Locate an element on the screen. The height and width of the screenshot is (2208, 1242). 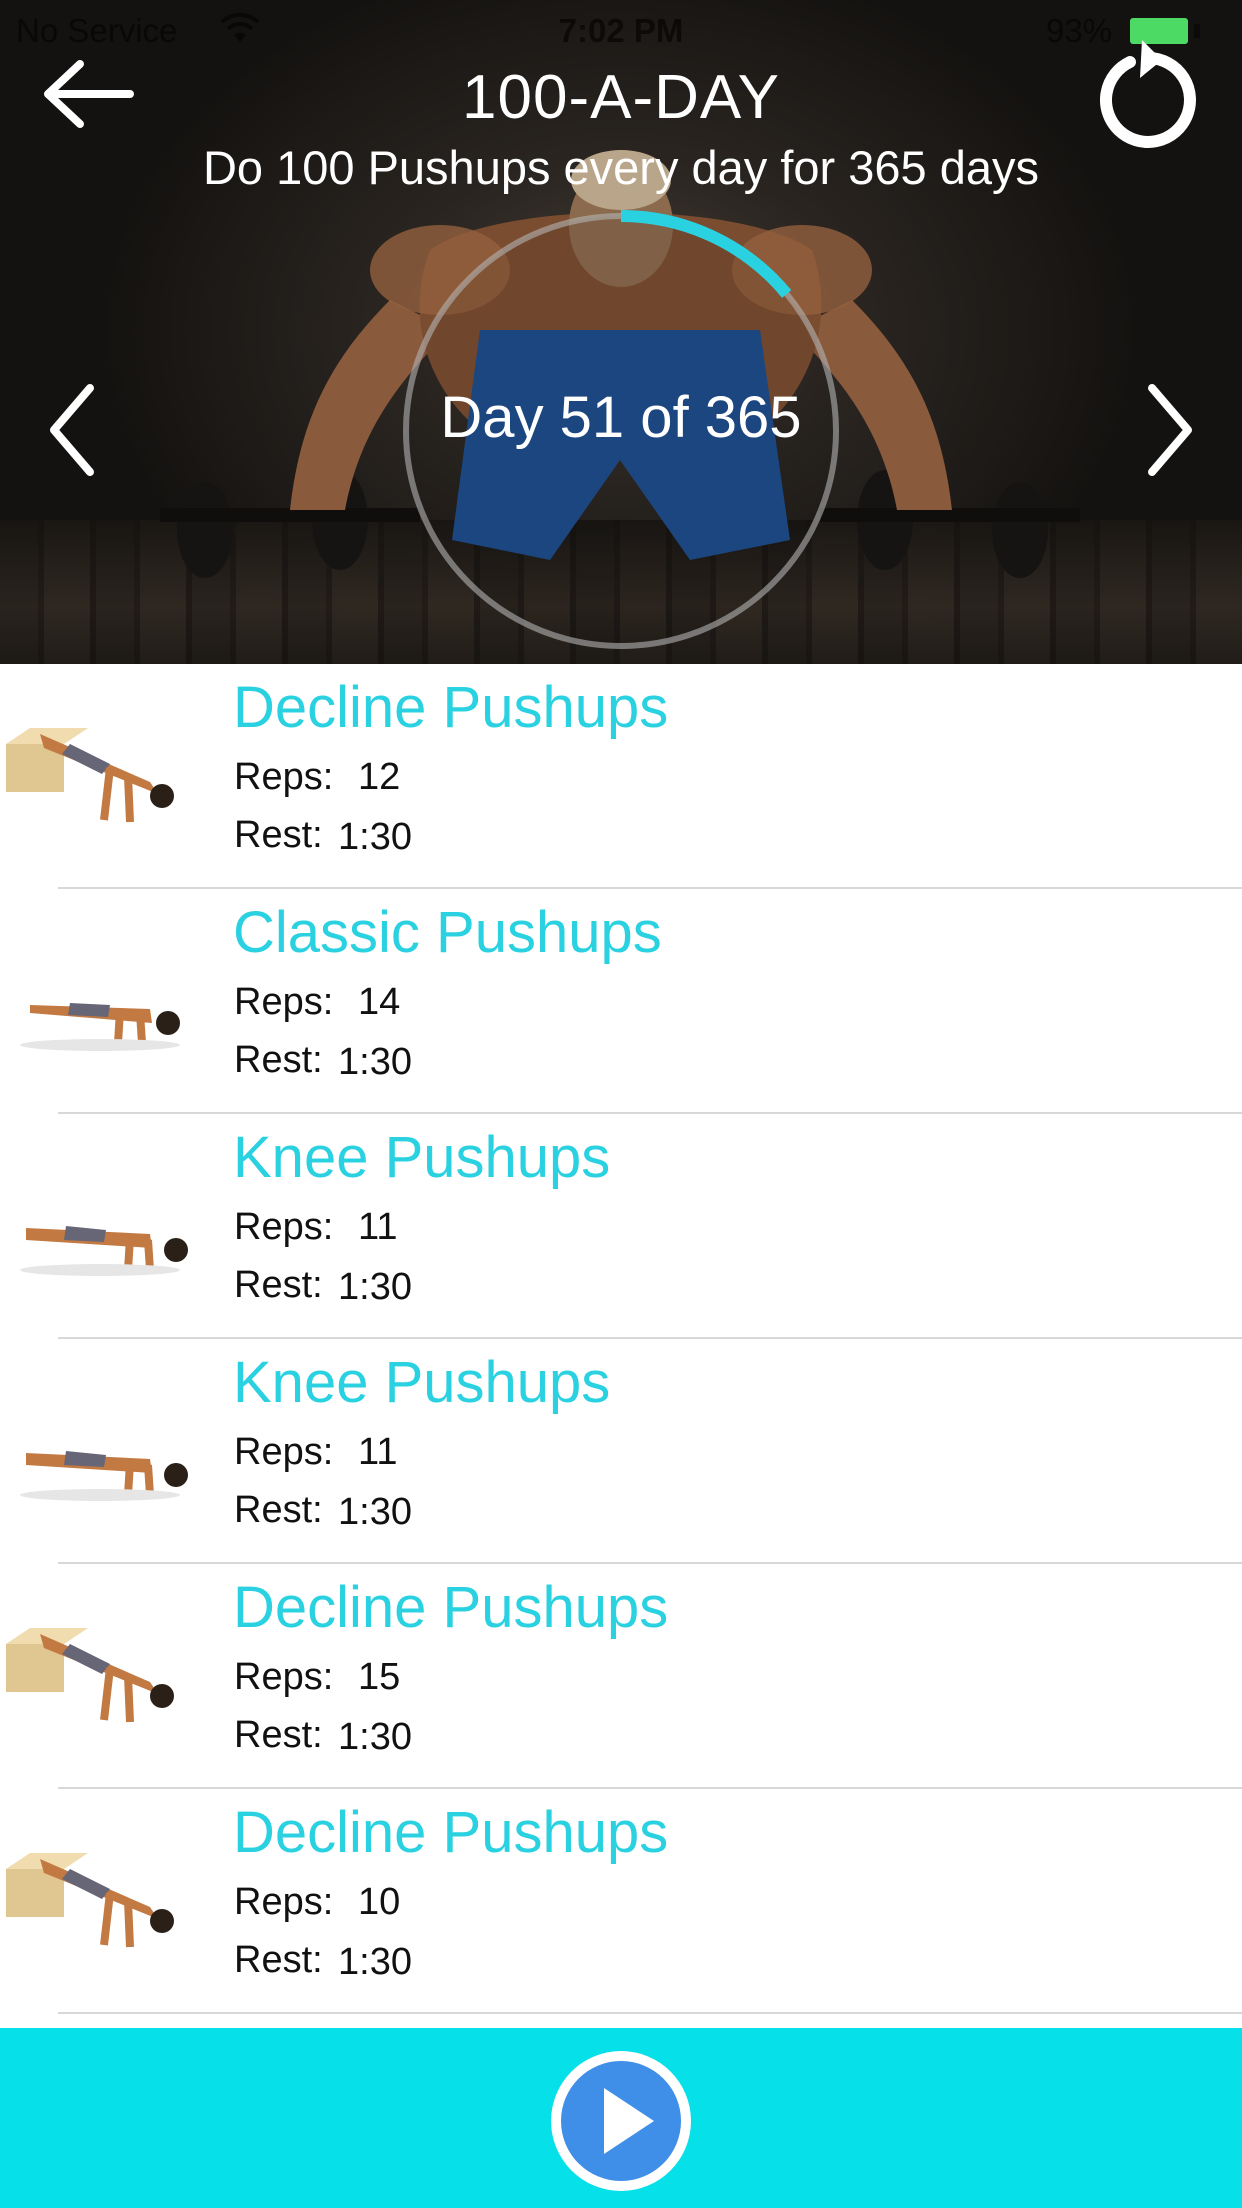
page-subtitle: Do 100 Pushups every day for 365 days is located at coordinates (621, 167).